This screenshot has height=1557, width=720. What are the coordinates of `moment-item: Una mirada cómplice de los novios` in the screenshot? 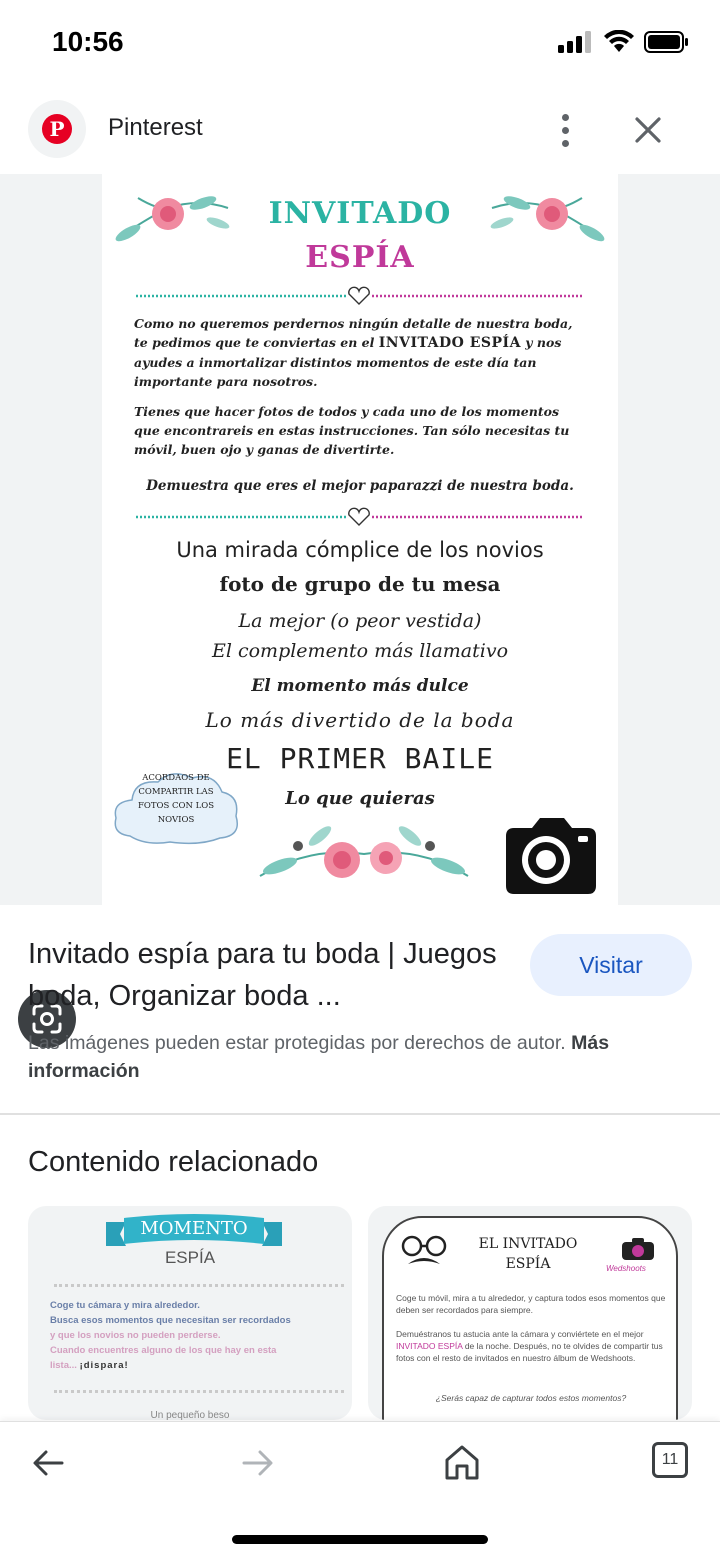 It's located at (360, 550).